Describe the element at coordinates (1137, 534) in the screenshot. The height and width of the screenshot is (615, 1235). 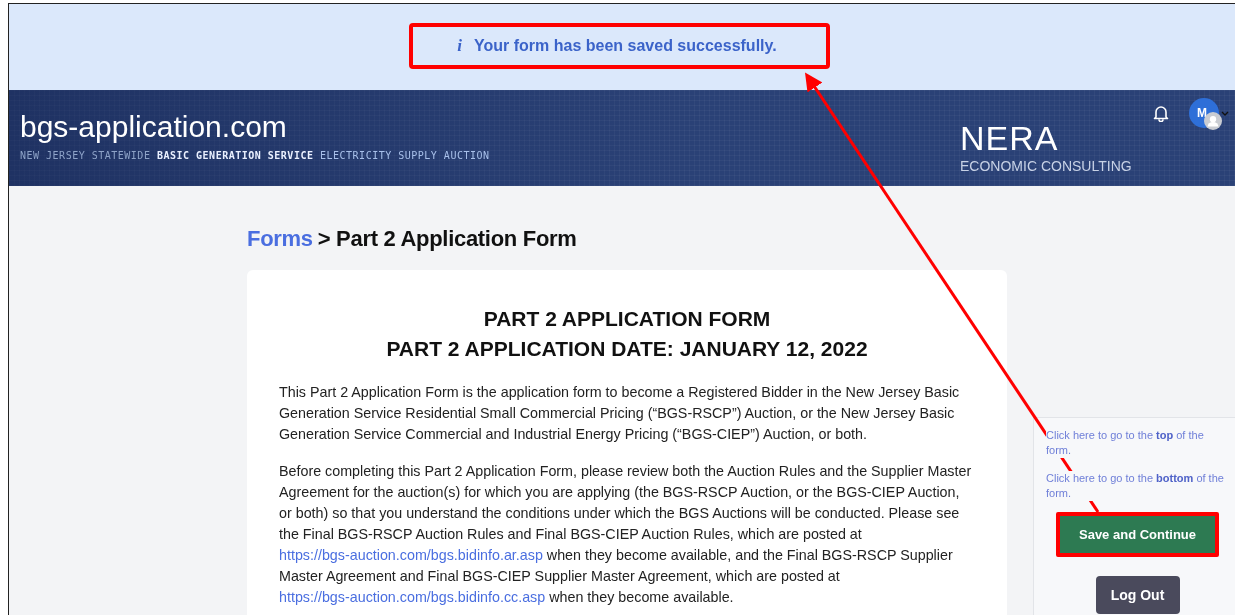
I see `save-button: Save and Continue` at that location.